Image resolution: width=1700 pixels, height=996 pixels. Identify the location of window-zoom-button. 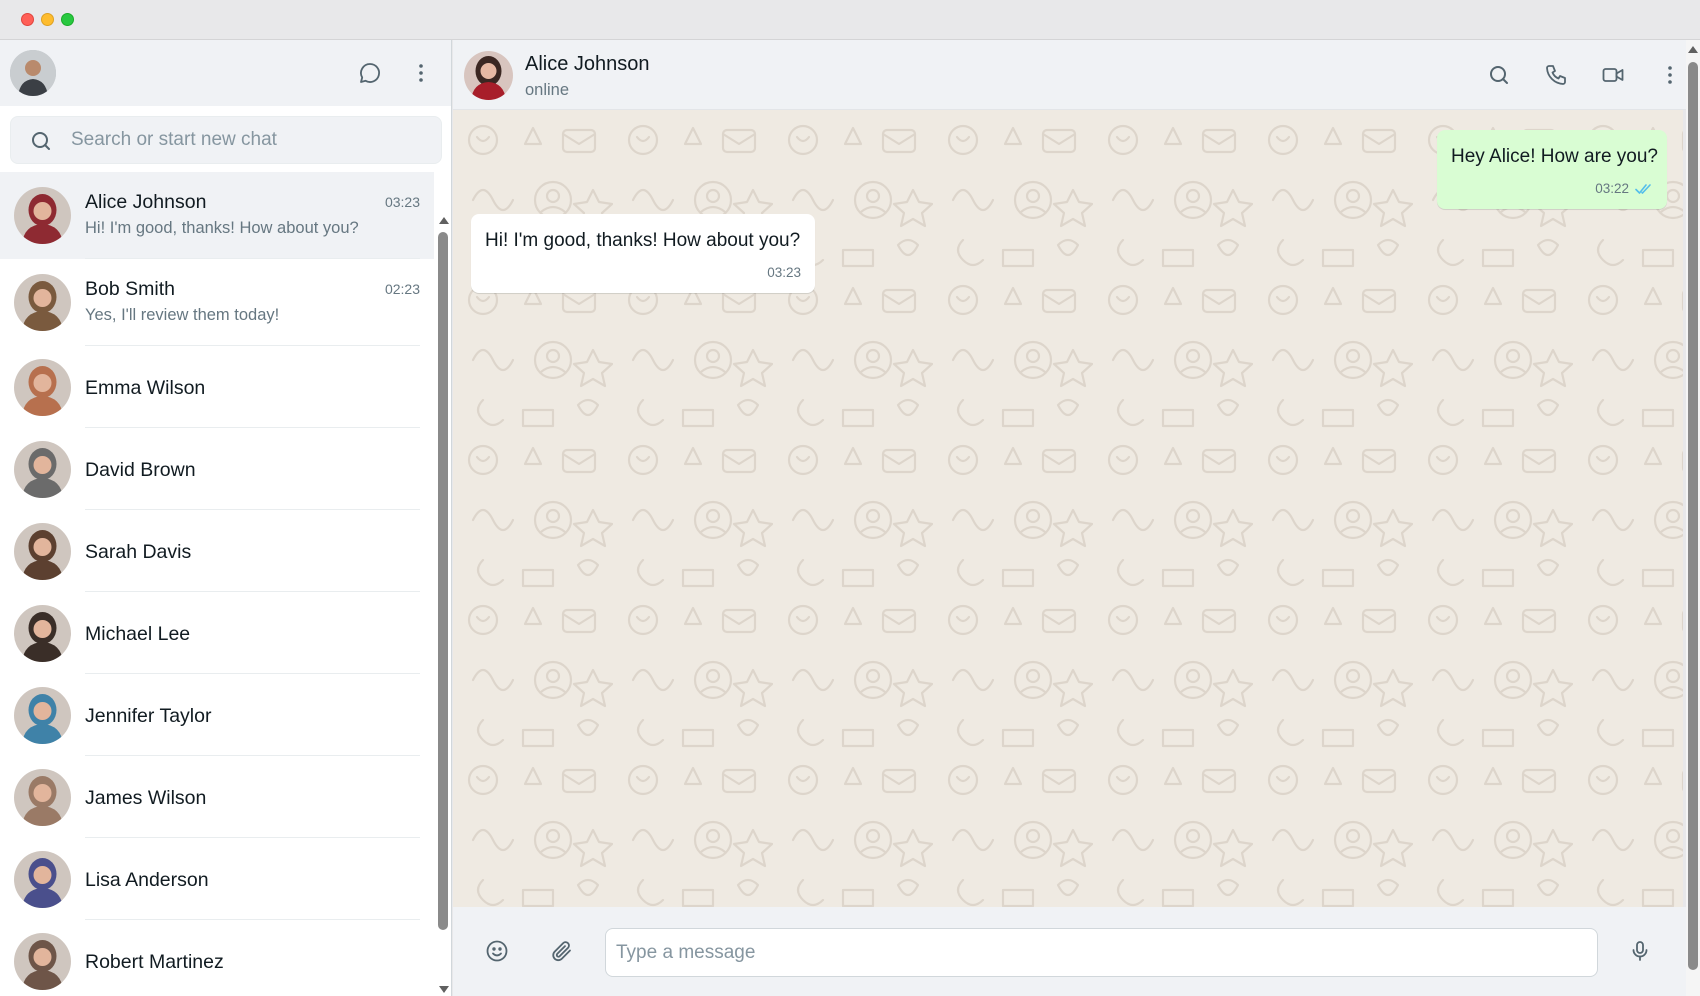
(67, 19).